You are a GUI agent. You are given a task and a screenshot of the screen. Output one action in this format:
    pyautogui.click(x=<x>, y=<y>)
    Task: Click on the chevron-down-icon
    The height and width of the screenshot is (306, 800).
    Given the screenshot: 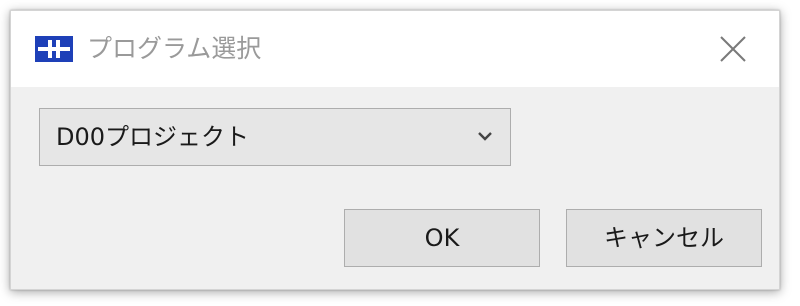 What is the action you would take?
    pyautogui.click(x=485, y=136)
    